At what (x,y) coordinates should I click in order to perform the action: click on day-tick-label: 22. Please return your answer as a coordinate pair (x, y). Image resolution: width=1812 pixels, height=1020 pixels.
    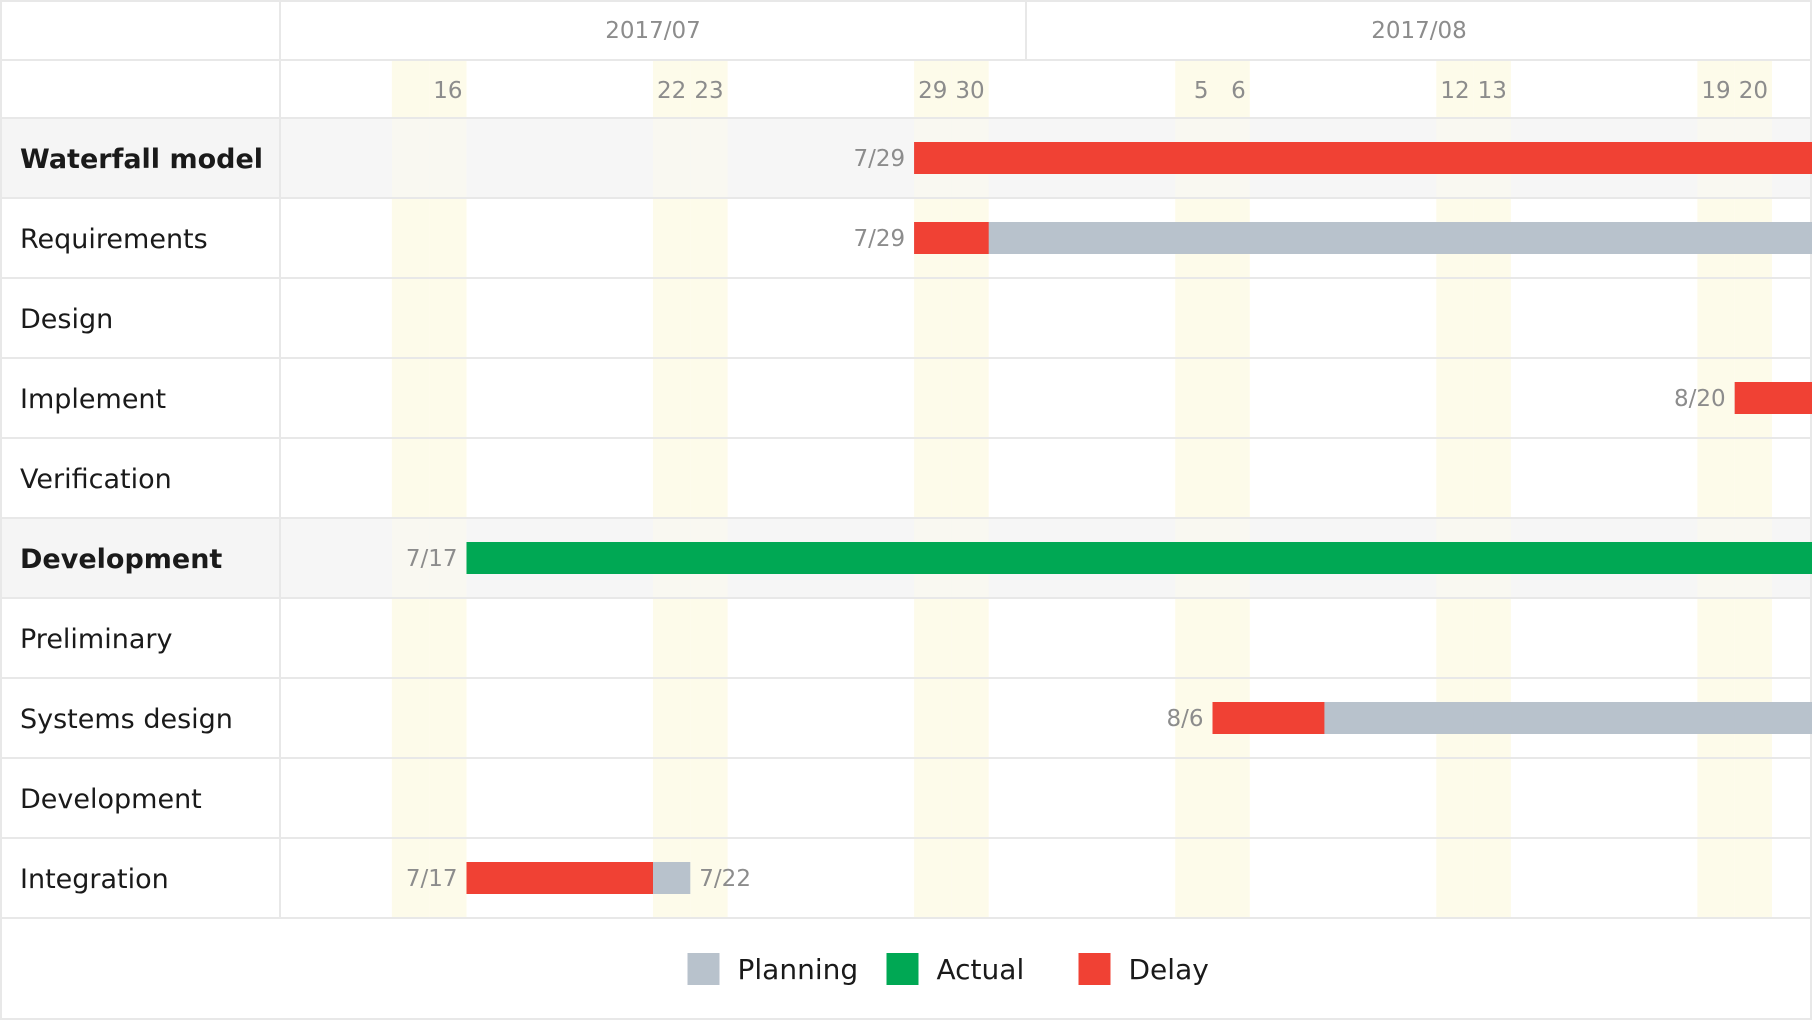
    Looking at the image, I should click on (671, 91).